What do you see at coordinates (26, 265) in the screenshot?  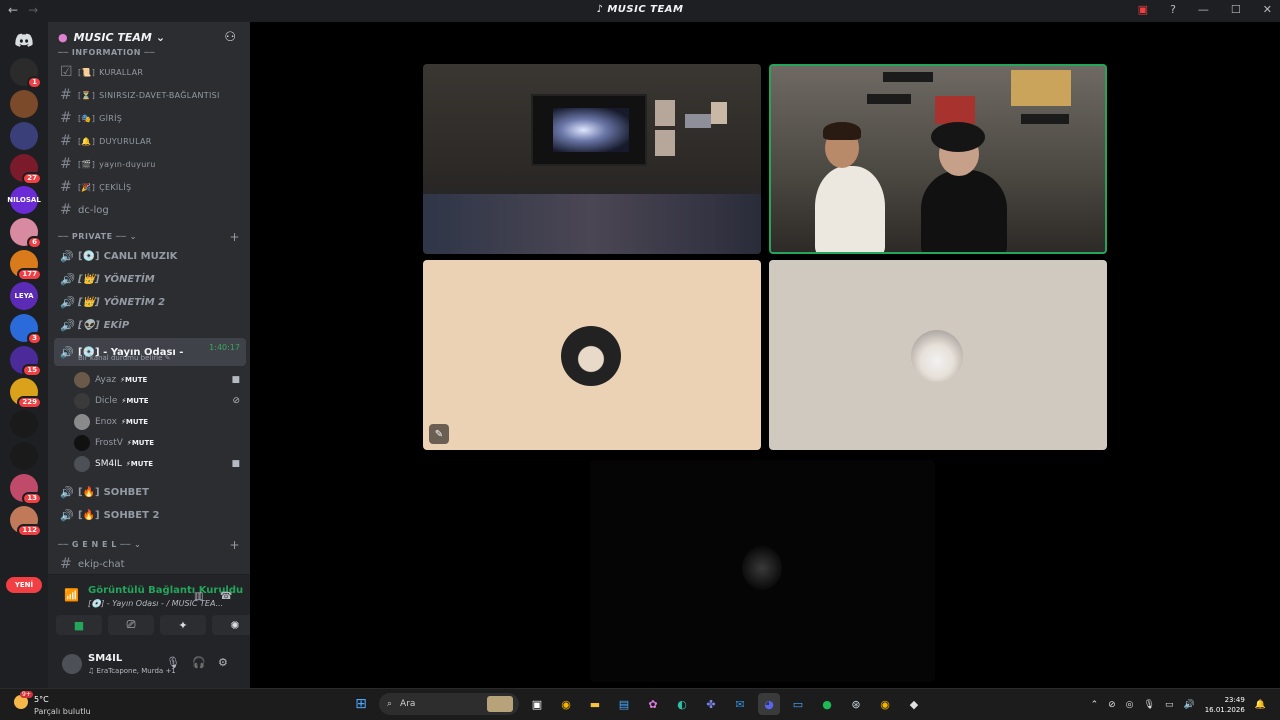 I see `server-icon: 177` at bounding box center [26, 265].